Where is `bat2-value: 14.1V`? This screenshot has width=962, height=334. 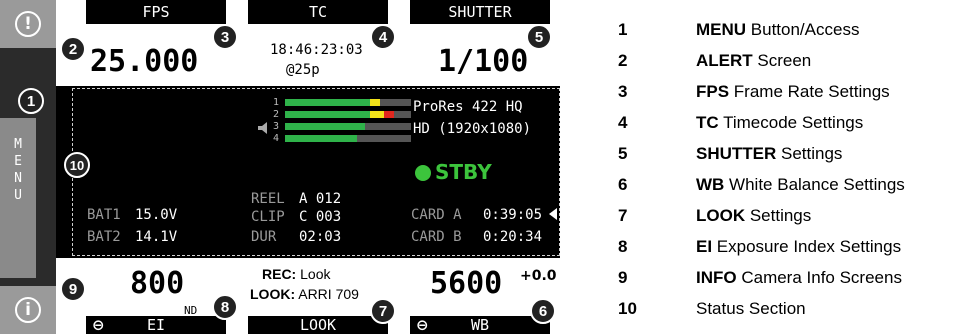
bat2-value: 14.1V is located at coordinates (156, 237).